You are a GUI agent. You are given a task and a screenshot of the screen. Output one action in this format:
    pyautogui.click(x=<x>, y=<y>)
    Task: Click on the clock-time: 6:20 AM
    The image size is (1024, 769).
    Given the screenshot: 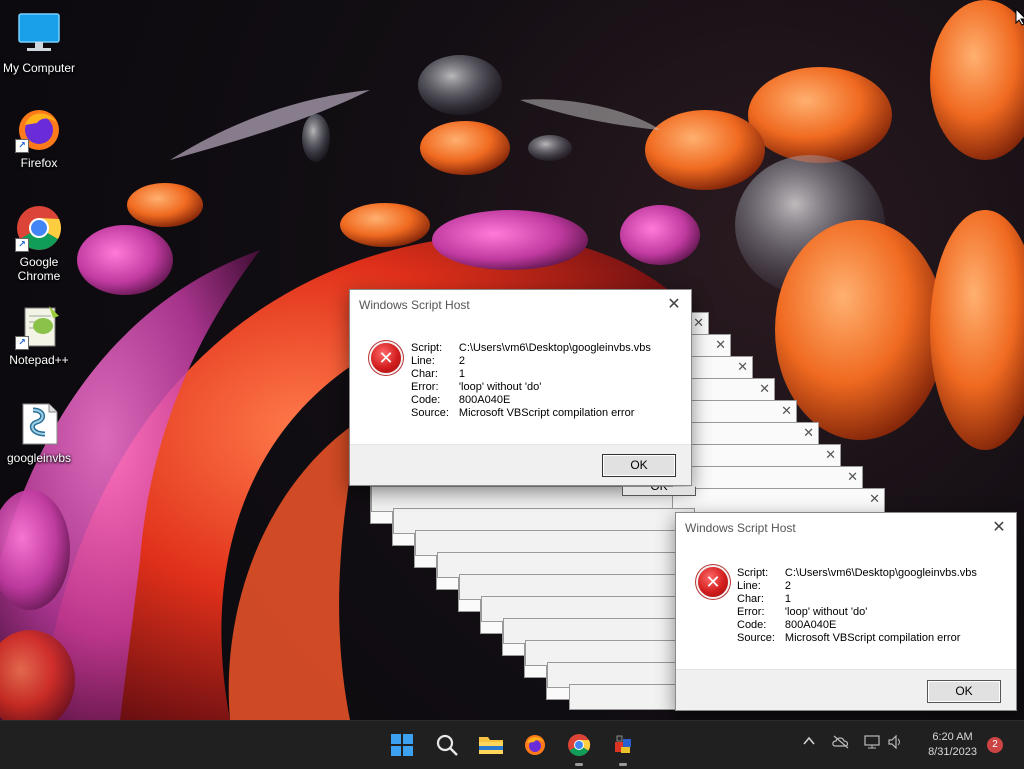 What is the action you would take?
    pyautogui.click(x=952, y=737)
    